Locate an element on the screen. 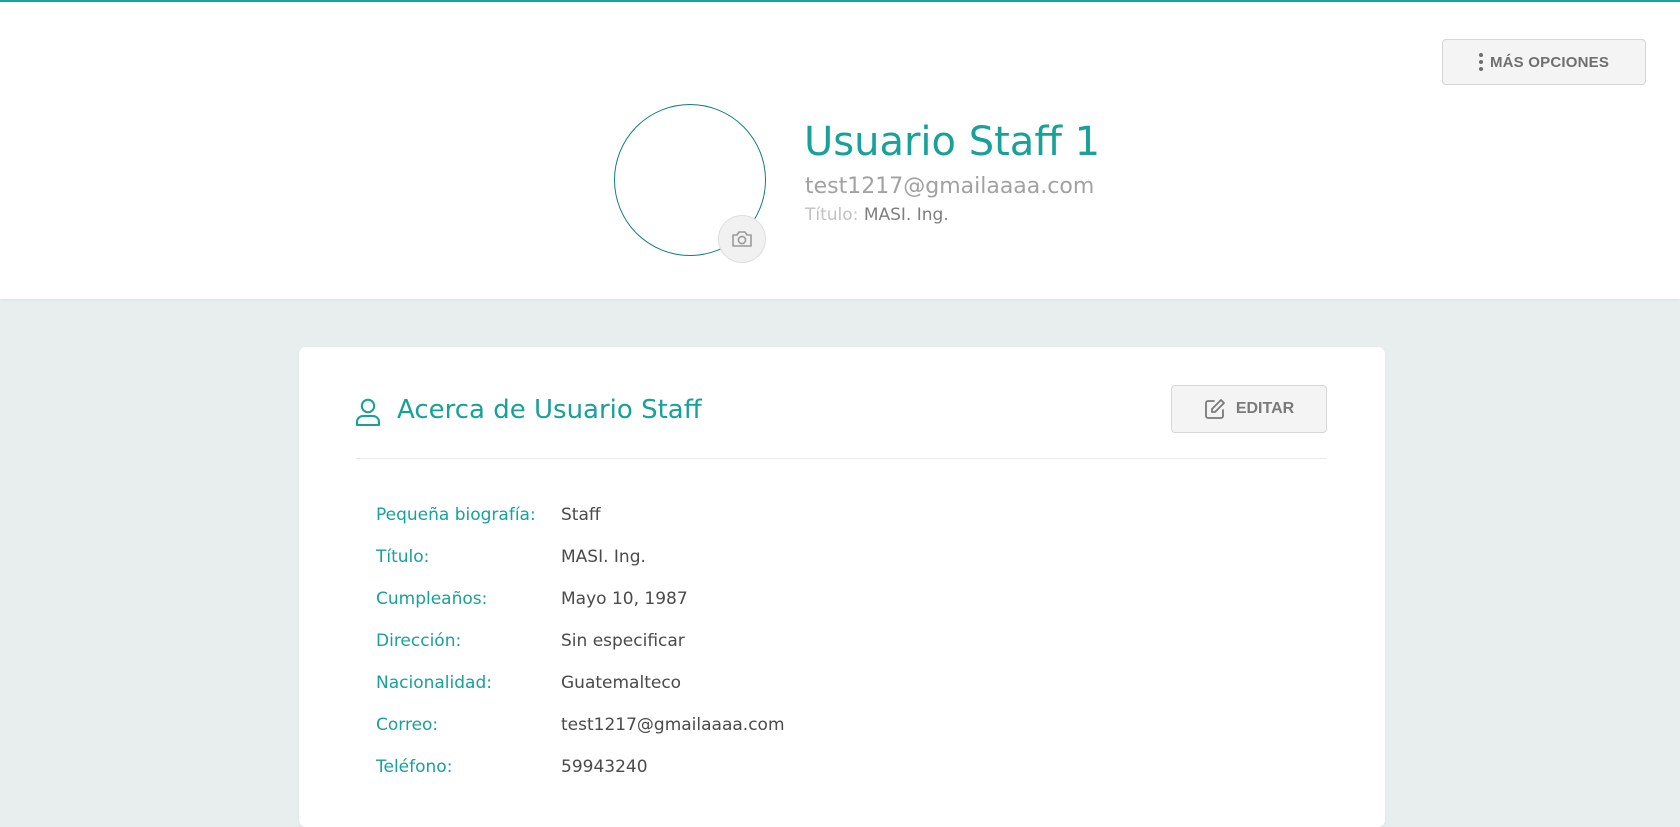 This screenshot has height=827, width=1680. field-label: Cumpleaños: is located at coordinates (432, 599).